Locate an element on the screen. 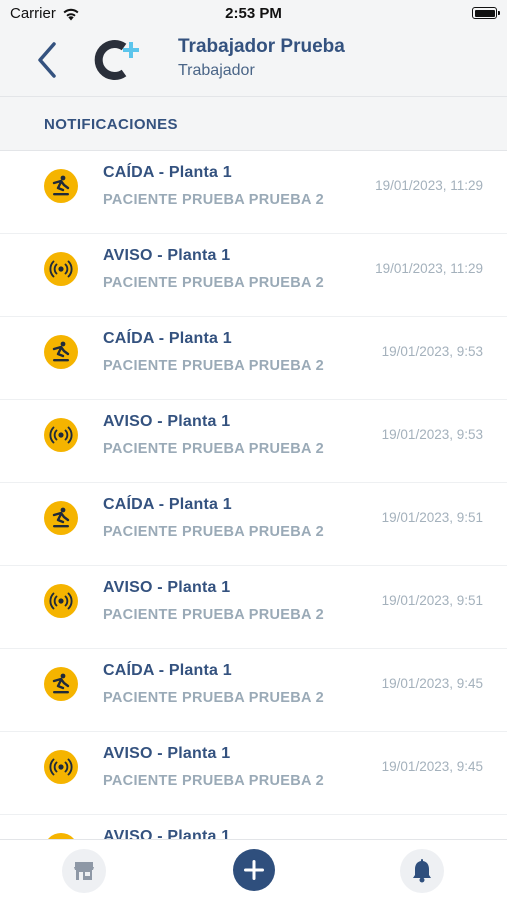 The width and height of the screenshot is (507, 900). app-logo is located at coordinates (116, 60).